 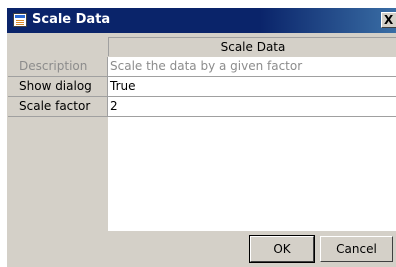 What do you see at coordinates (63, 106) in the screenshot?
I see `property-label-scale-factor: Scale factor` at bounding box center [63, 106].